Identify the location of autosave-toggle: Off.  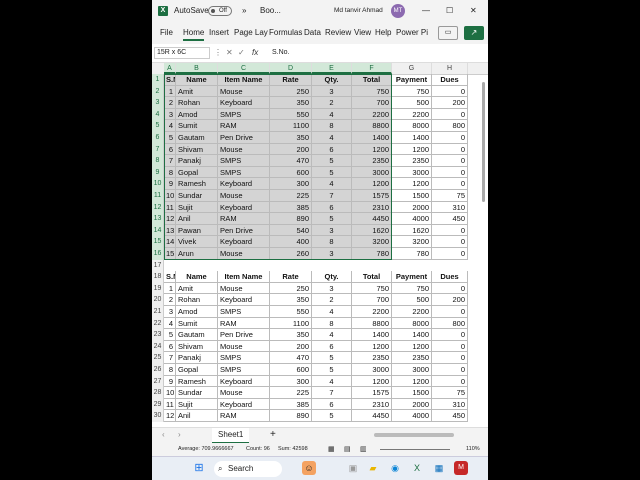
(220, 11).